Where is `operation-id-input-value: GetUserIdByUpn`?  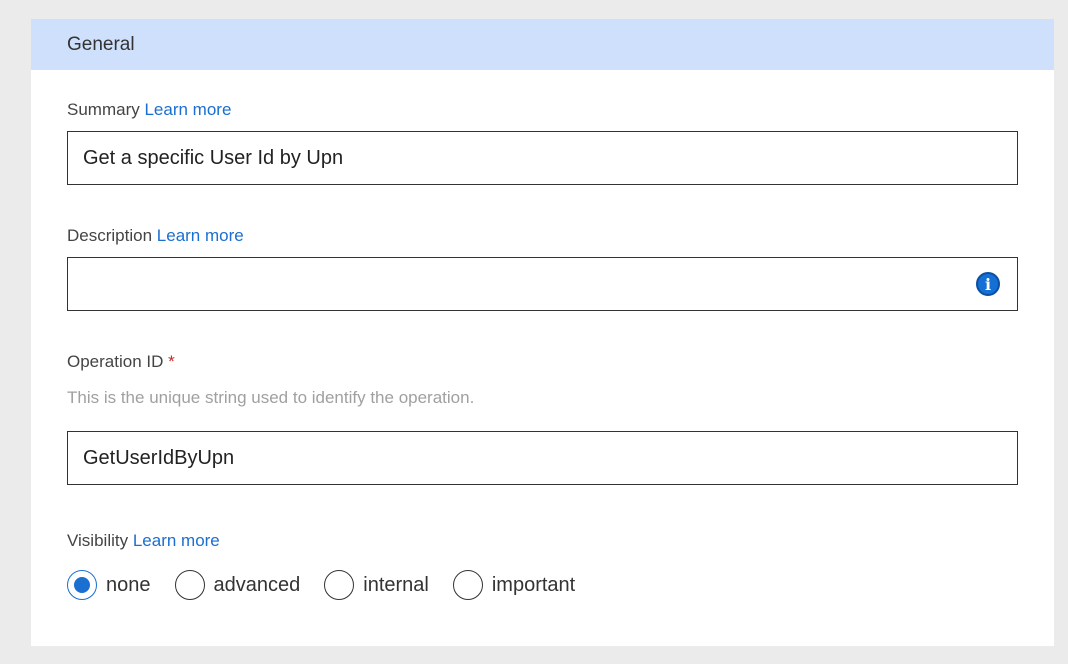
operation-id-input-value: GetUserIdByUpn is located at coordinates (159, 457).